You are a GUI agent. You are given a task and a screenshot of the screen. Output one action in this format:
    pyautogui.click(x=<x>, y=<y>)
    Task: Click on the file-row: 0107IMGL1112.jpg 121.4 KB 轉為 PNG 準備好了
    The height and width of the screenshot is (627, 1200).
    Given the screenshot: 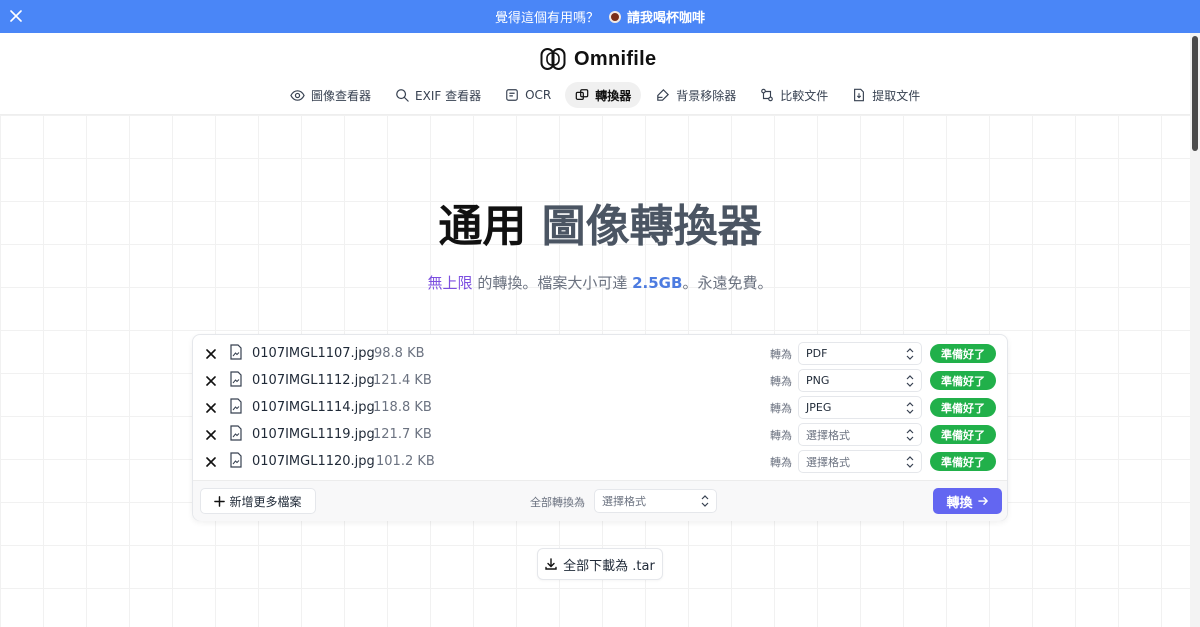 What is the action you would take?
    pyautogui.click(x=601, y=380)
    